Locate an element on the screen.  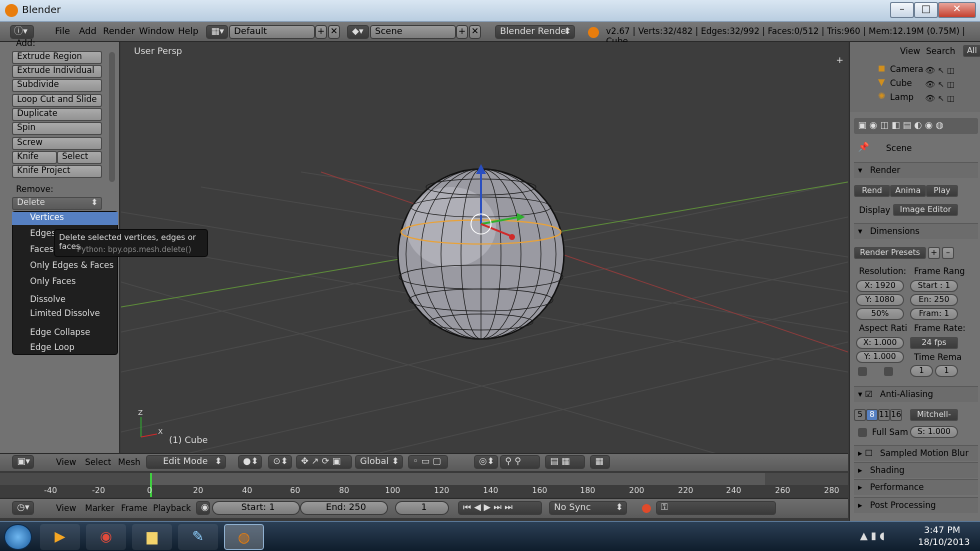
select-mode-icons: ◦ ▭ ▢ is located at coordinates (428, 462).